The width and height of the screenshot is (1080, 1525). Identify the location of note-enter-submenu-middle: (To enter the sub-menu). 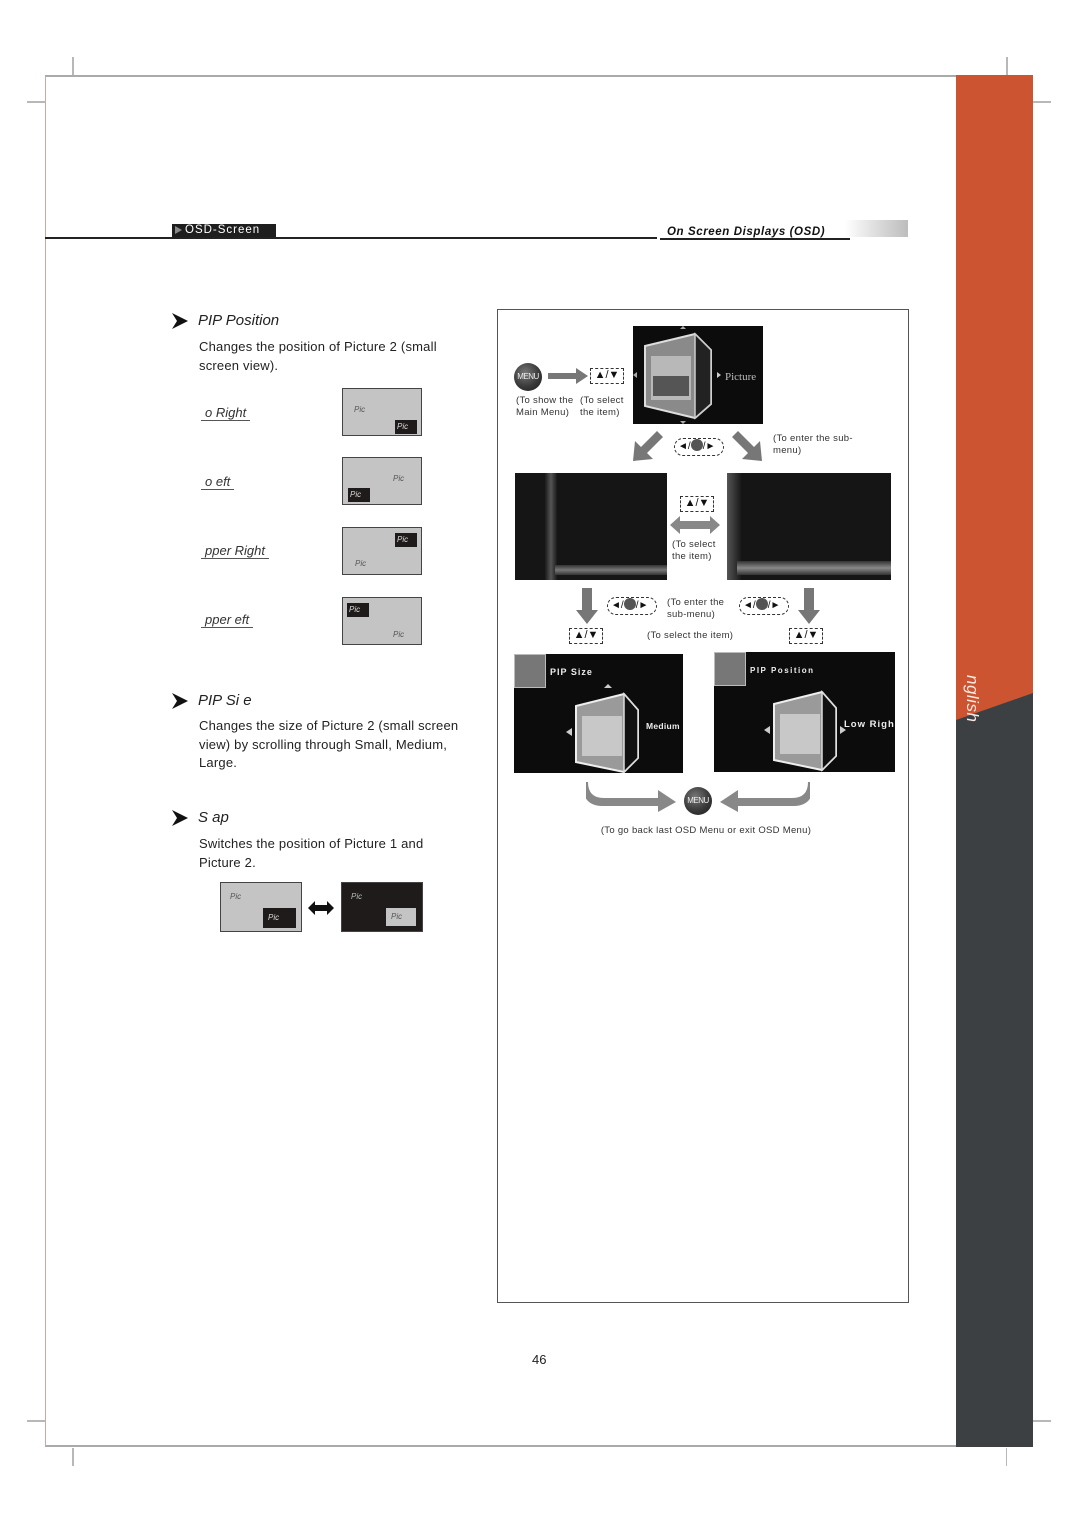
(696, 608).